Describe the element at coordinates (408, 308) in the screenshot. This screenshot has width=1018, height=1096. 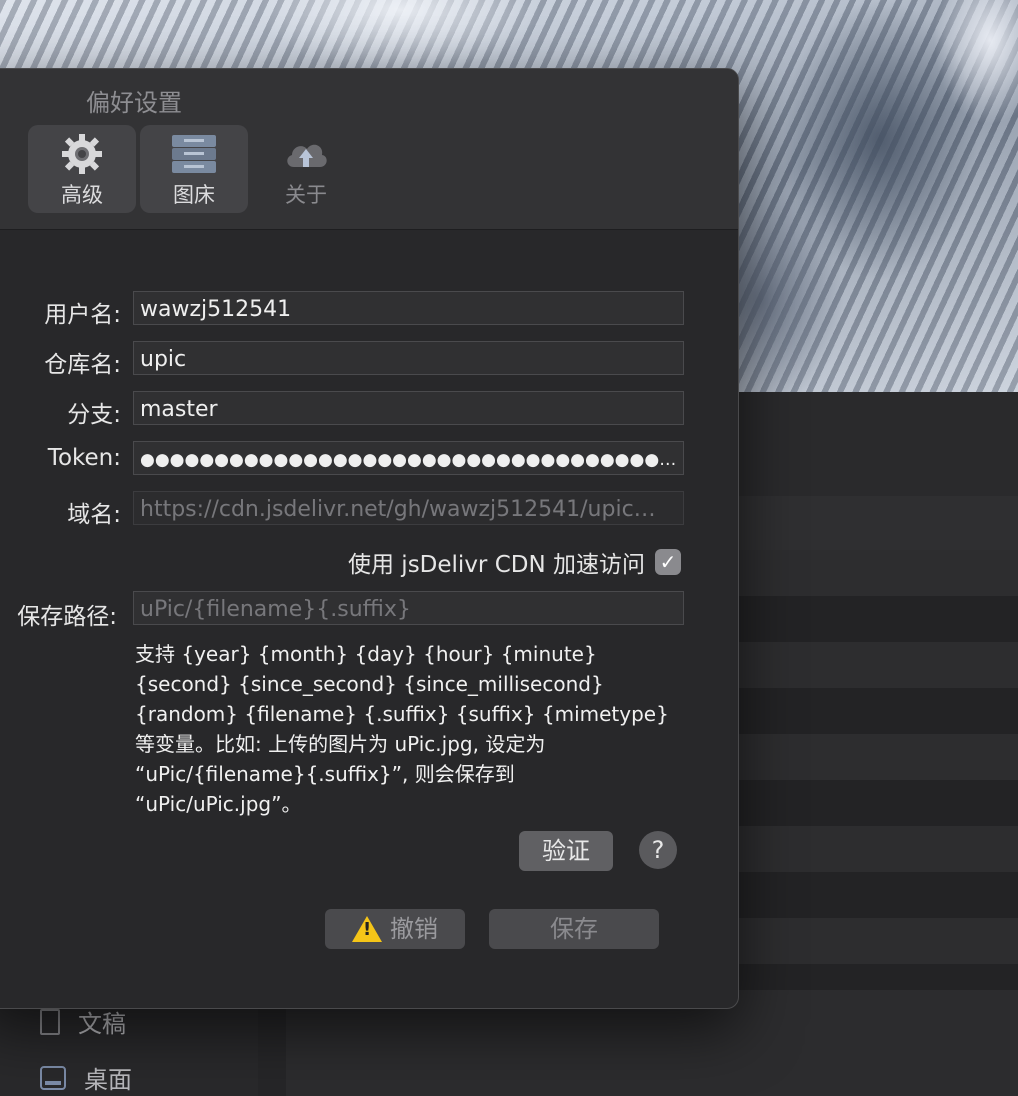
I see `username-field: wawzj512541` at that location.